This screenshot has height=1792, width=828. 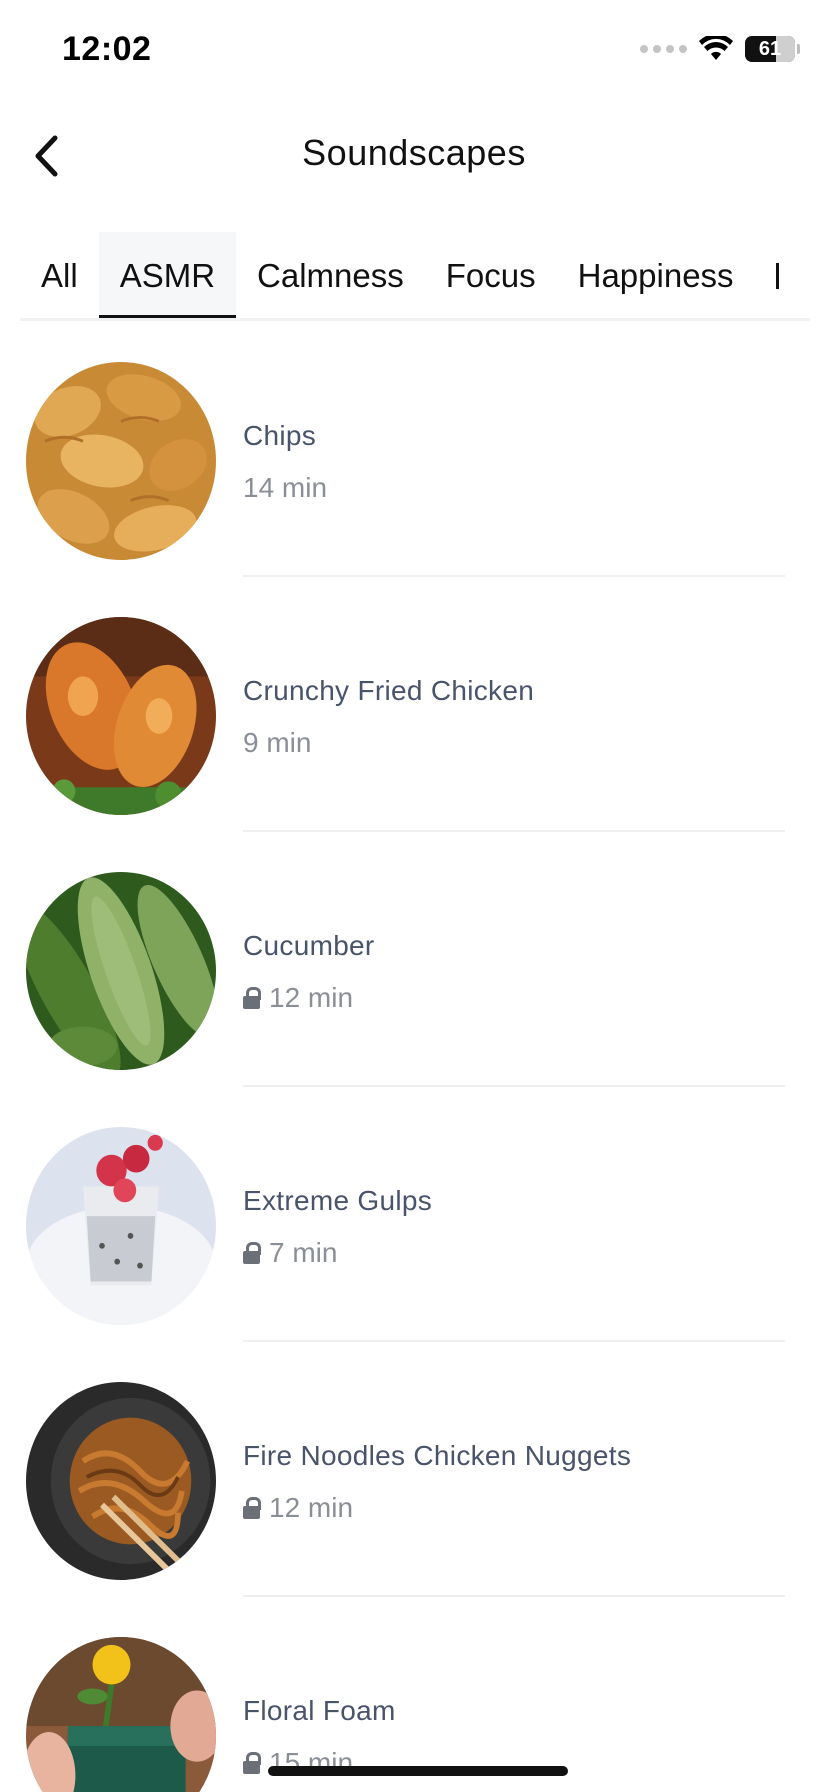 I want to click on item-title: Extreme Gulps, so click(x=338, y=1200).